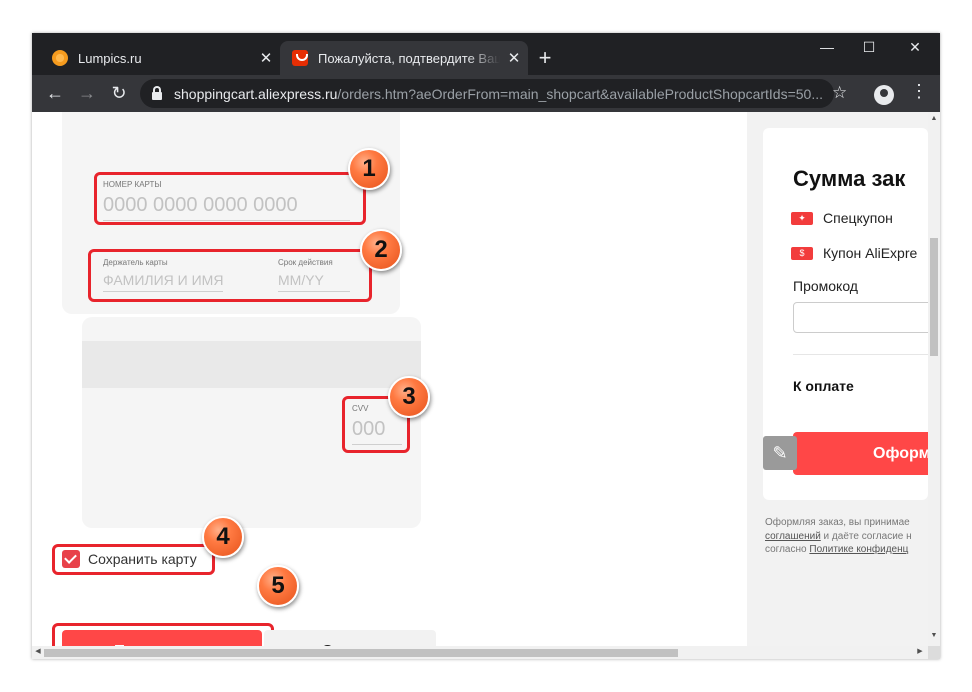 This screenshot has height=692, width=972. What do you see at coordinates (934, 379) in the screenshot?
I see `vertical-scrollbar: ▲ ▼` at bounding box center [934, 379].